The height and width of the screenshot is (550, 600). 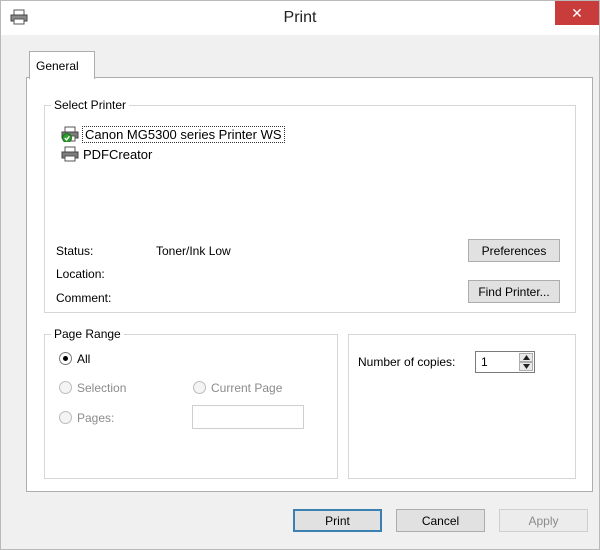 I want to click on arrow-down-icon, so click(x=526, y=366).